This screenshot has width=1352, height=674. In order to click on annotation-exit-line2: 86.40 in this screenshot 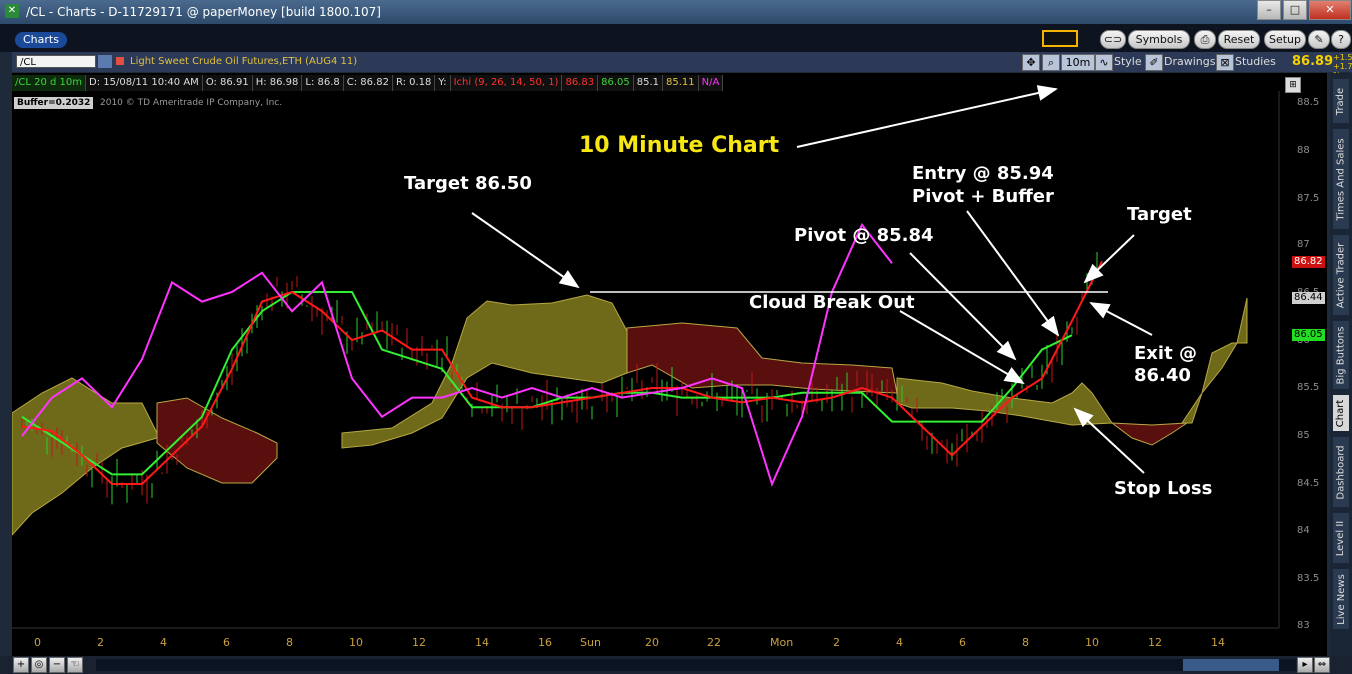, I will do `click(1162, 375)`.